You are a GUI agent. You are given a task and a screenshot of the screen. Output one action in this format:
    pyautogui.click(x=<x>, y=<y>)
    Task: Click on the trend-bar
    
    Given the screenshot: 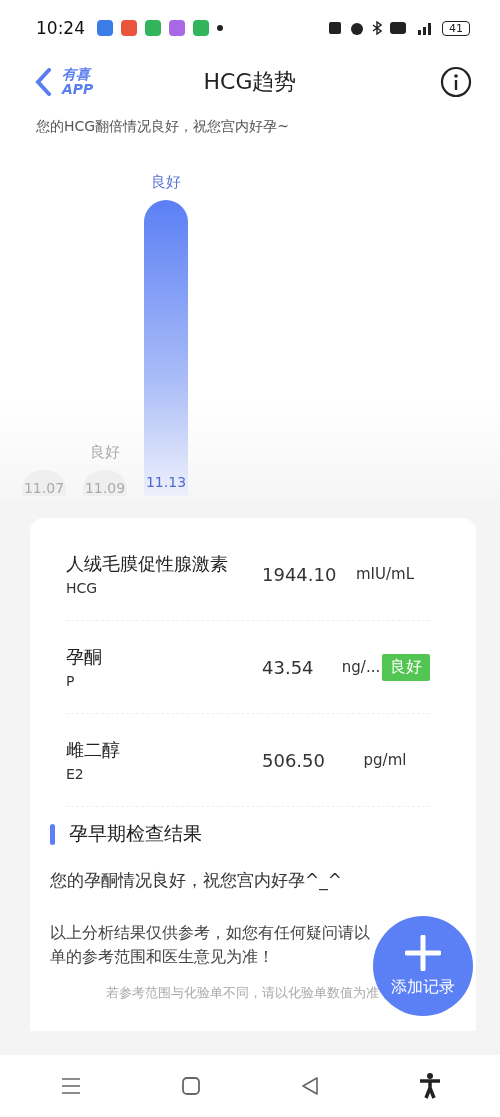 What is the action you would take?
    pyautogui.click(x=166, y=348)
    